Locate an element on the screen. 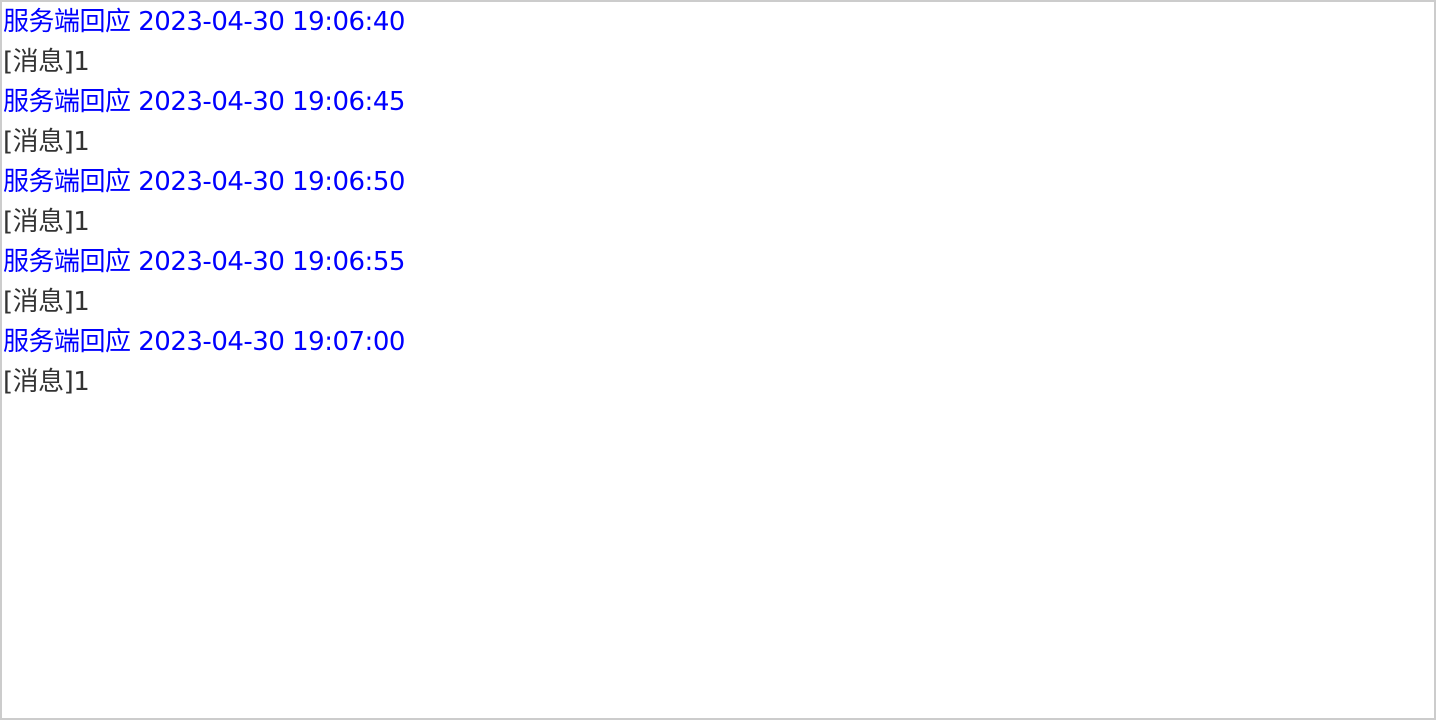  server-response-line: 服务端回应 2023-04-30 19:06:50 is located at coordinates (204, 182).